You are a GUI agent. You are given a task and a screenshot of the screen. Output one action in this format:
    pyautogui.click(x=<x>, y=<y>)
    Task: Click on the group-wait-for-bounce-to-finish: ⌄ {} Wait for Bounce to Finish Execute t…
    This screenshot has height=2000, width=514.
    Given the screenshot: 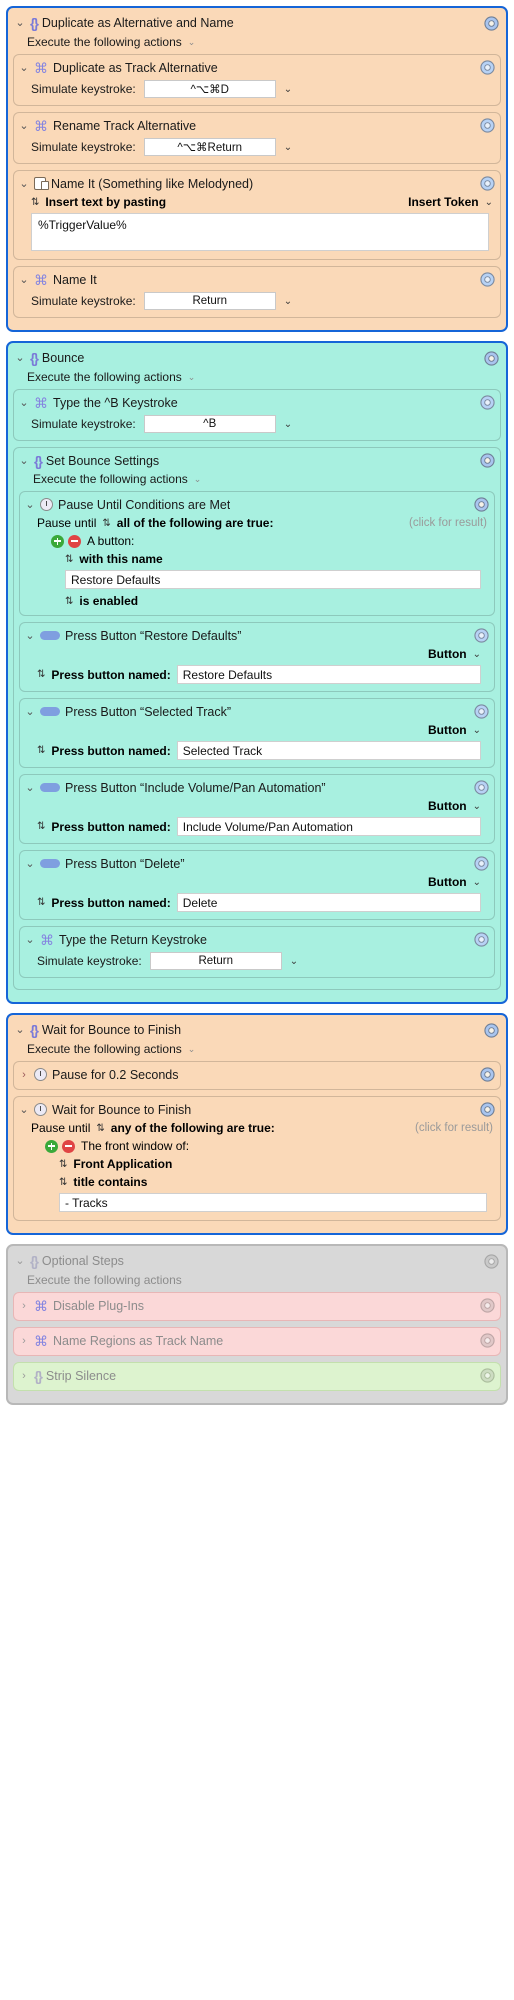 What is the action you would take?
    pyautogui.click(x=257, y=1124)
    